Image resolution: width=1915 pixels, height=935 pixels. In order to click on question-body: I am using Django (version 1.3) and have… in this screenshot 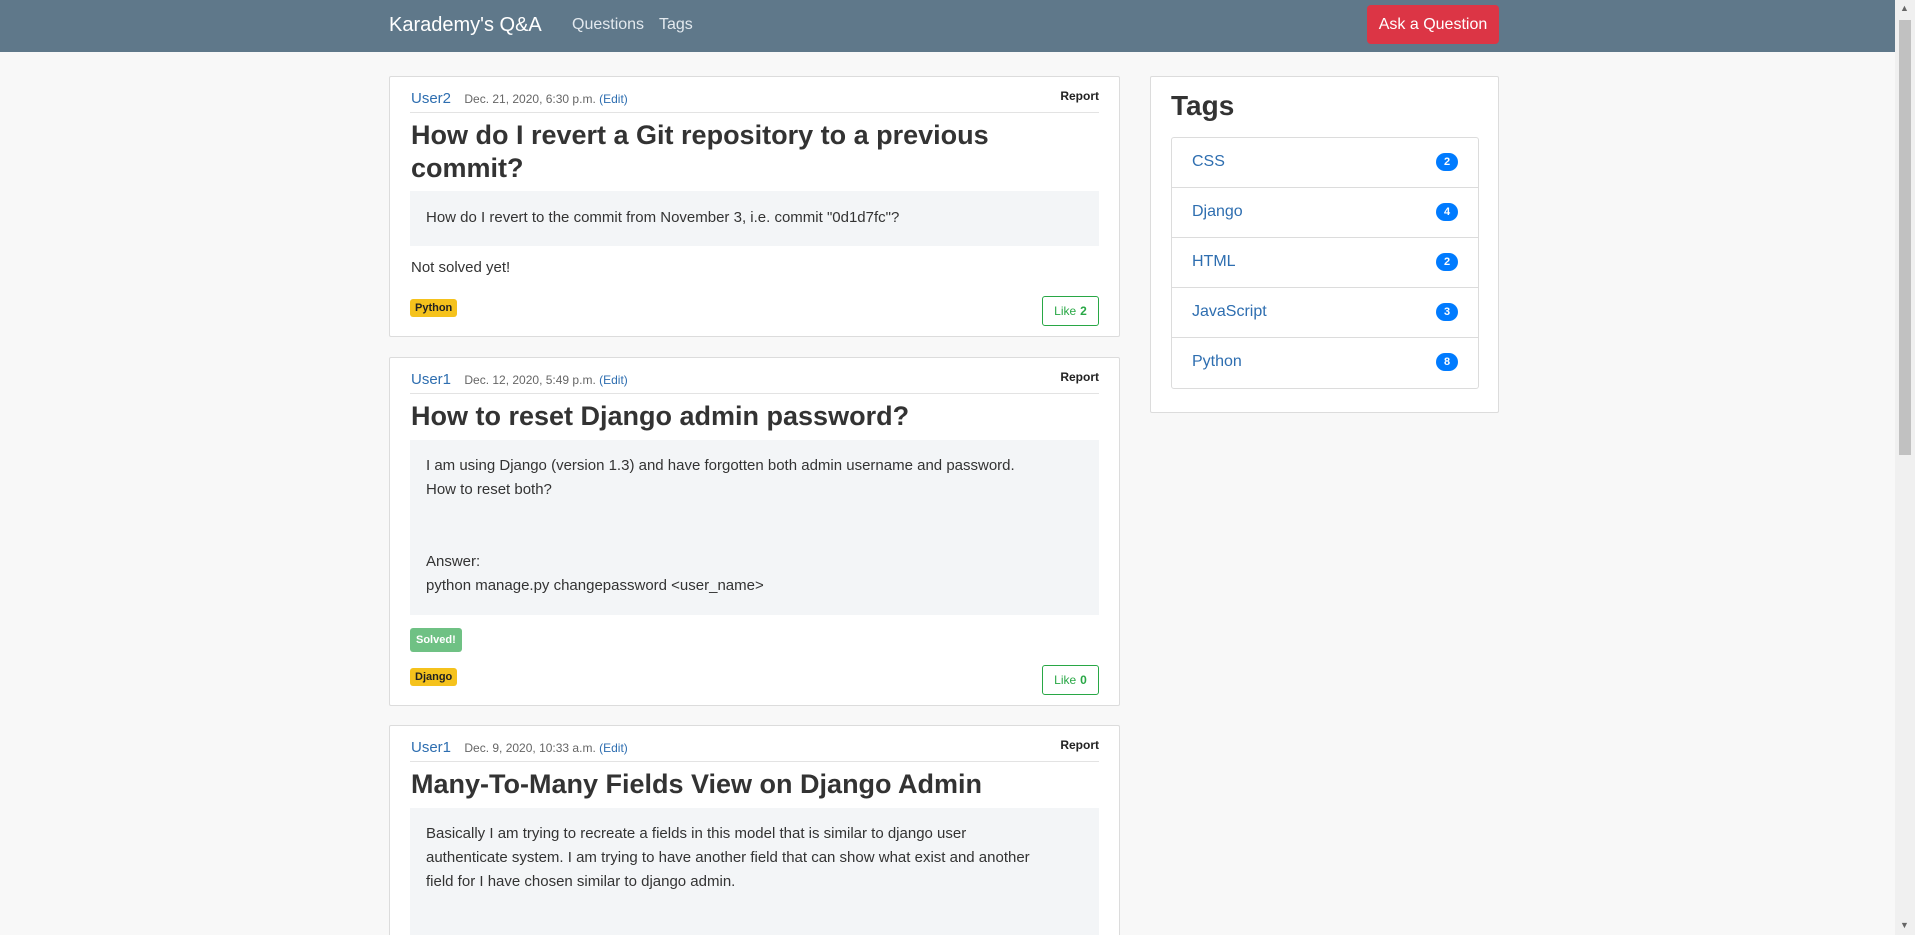, I will do `click(754, 527)`.